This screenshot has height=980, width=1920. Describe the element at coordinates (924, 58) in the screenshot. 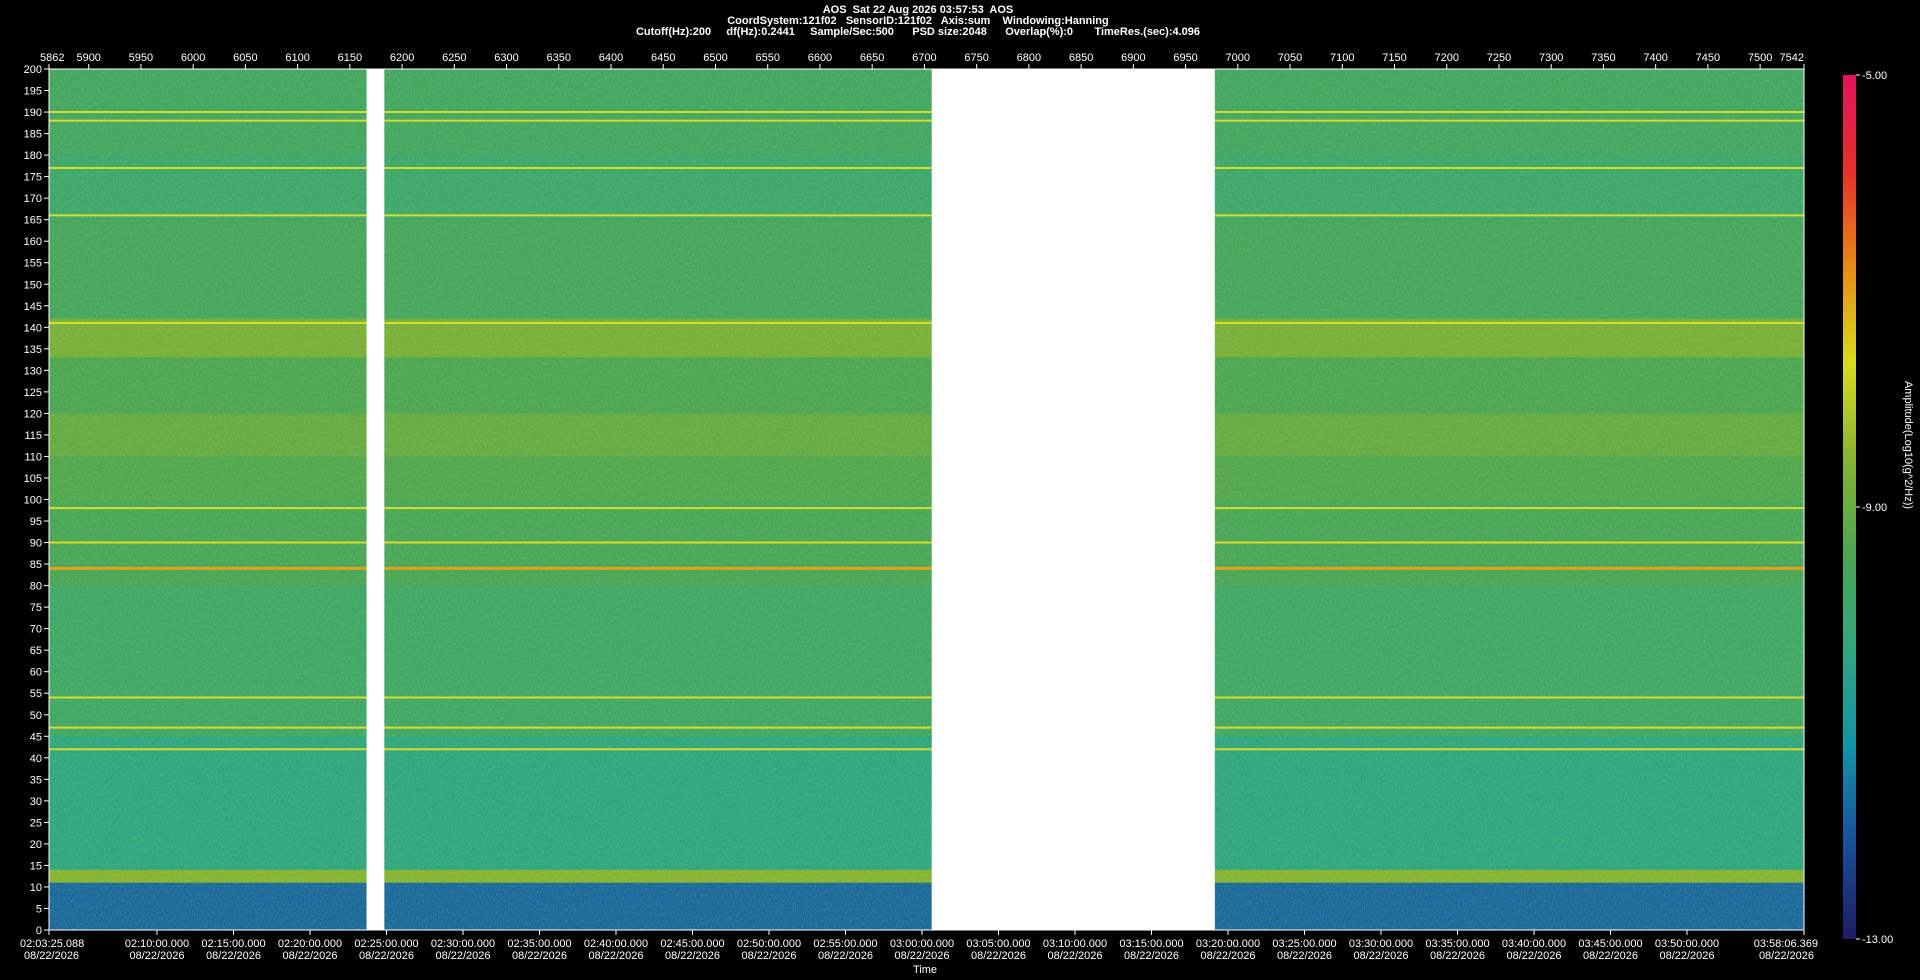

I see `top-tick-label: 6700` at that location.